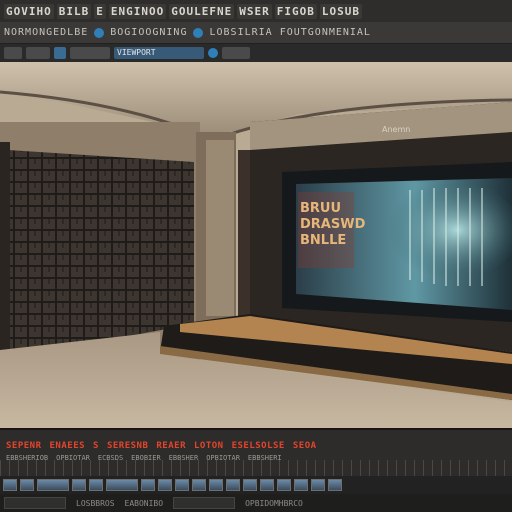 This screenshot has width=512, height=512. Describe the element at coordinates (198, 32) in the screenshot. I see `settings-icon` at that location.